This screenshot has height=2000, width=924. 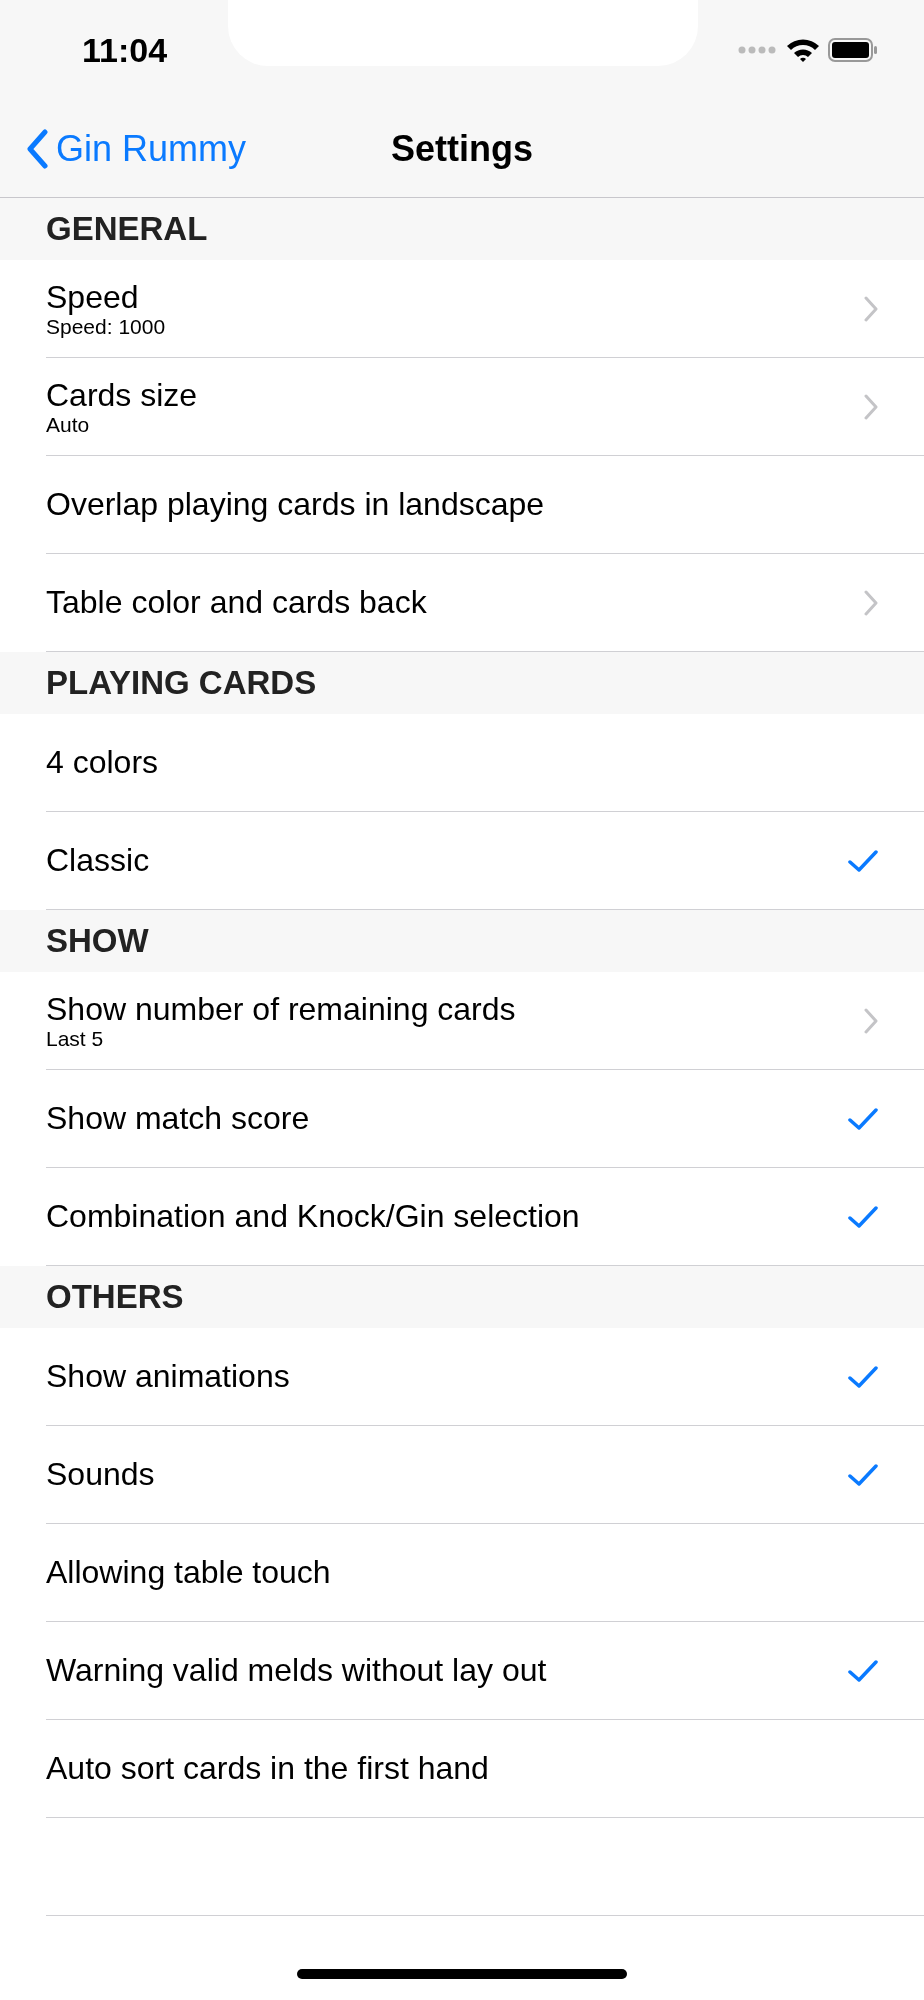 I want to click on row-title: Cards size, so click(x=122, y=395).